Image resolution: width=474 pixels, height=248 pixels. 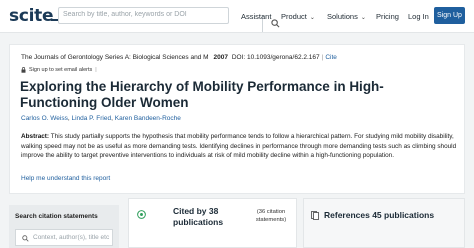 What do you see at coordinates (449, 15) in the screenshot?
I see `sign-up-button: Sign Up` at bounding box center [449, 15].